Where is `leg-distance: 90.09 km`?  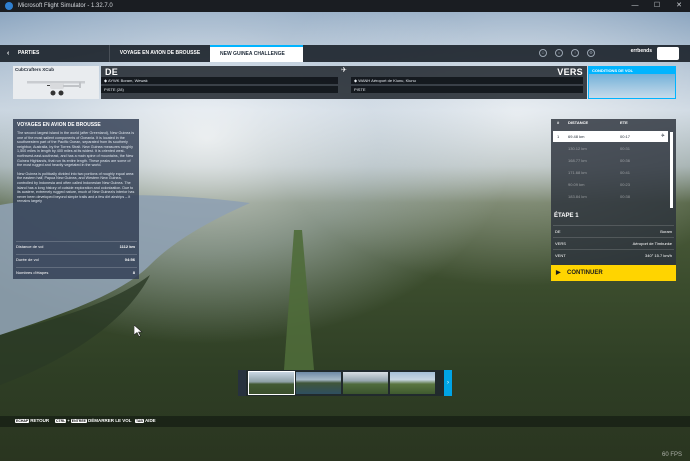
leg-distance: 90.09 km is located at coordinates (576, 184).